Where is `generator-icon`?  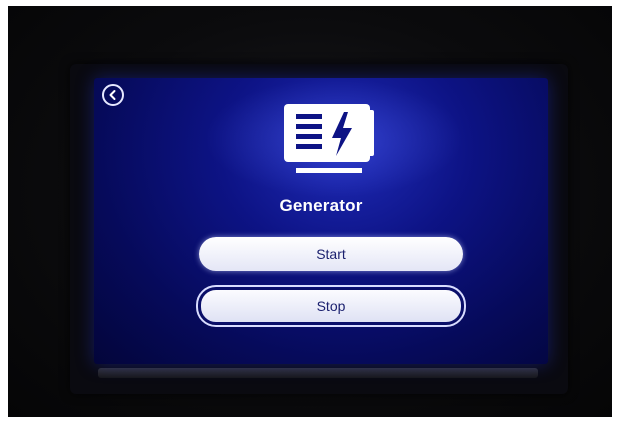
generator-icon is located at coordinates (329, 138).